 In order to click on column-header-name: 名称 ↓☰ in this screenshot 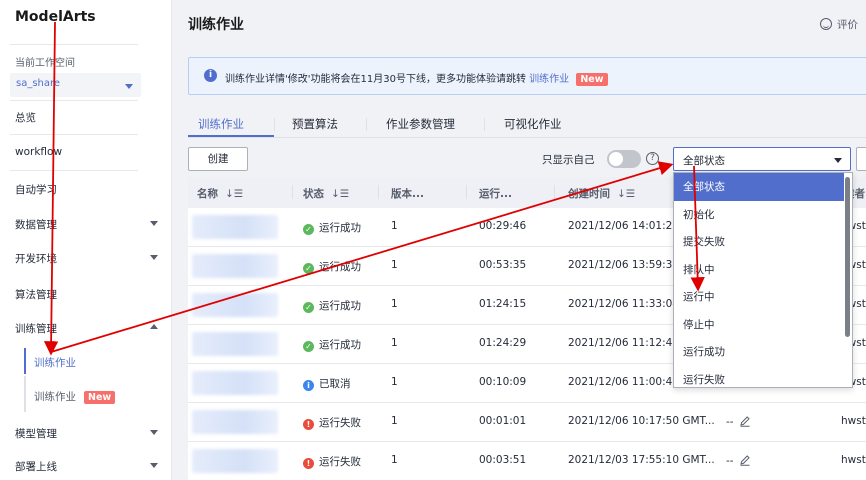, I will do `click(220, 193)`.